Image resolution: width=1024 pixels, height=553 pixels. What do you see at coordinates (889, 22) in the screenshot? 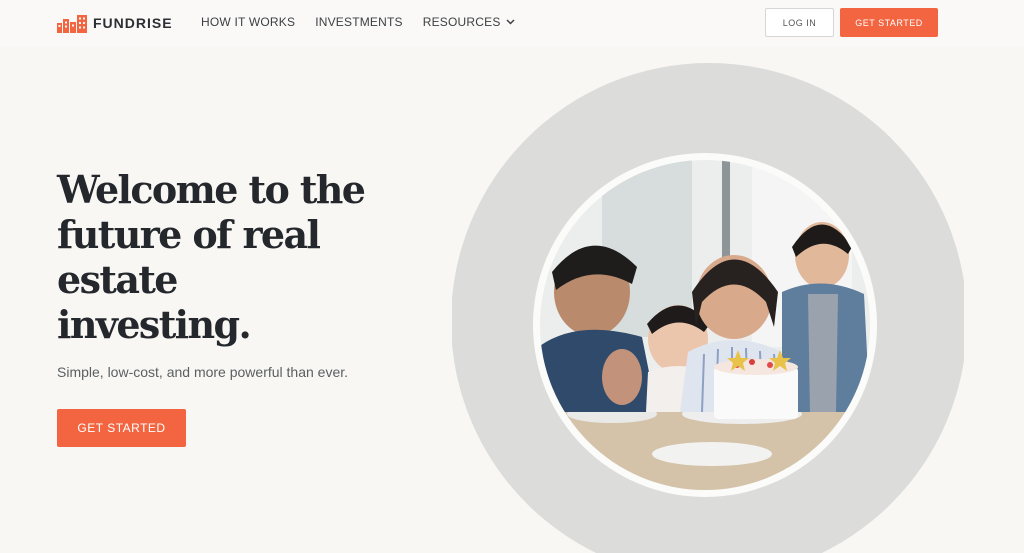
I see `header-get-started-button: GET STARTED` at bounding box center [889, 22].